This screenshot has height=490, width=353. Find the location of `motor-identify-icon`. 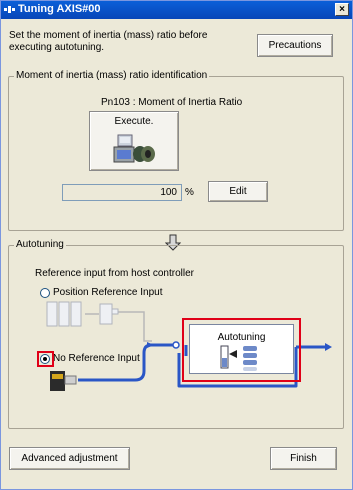

motor-identify-icon is located at coordinates (134, 148).